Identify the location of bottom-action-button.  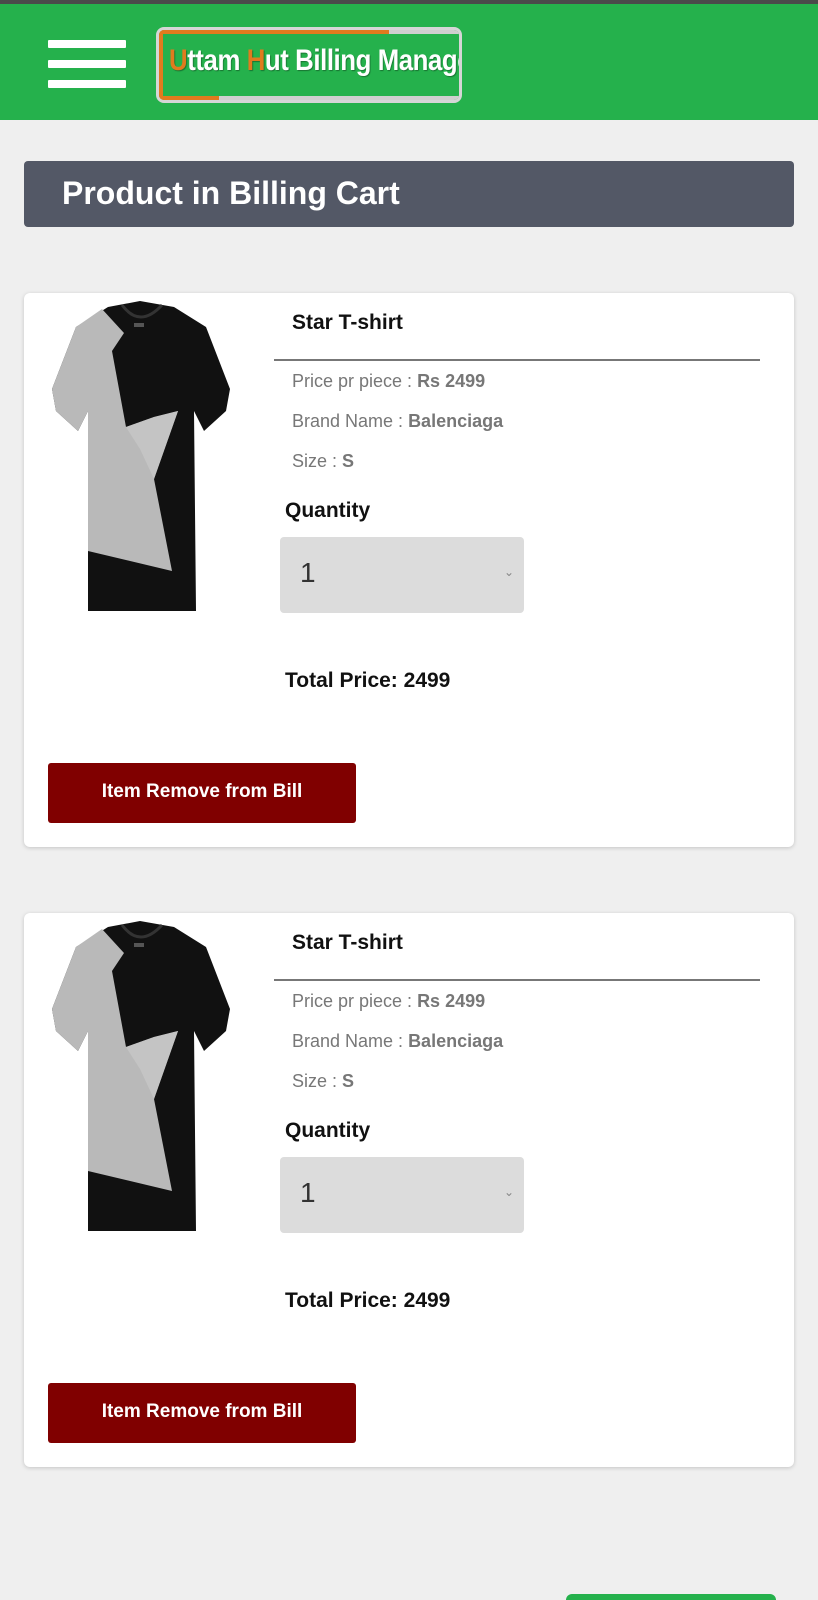
(671, 1597).